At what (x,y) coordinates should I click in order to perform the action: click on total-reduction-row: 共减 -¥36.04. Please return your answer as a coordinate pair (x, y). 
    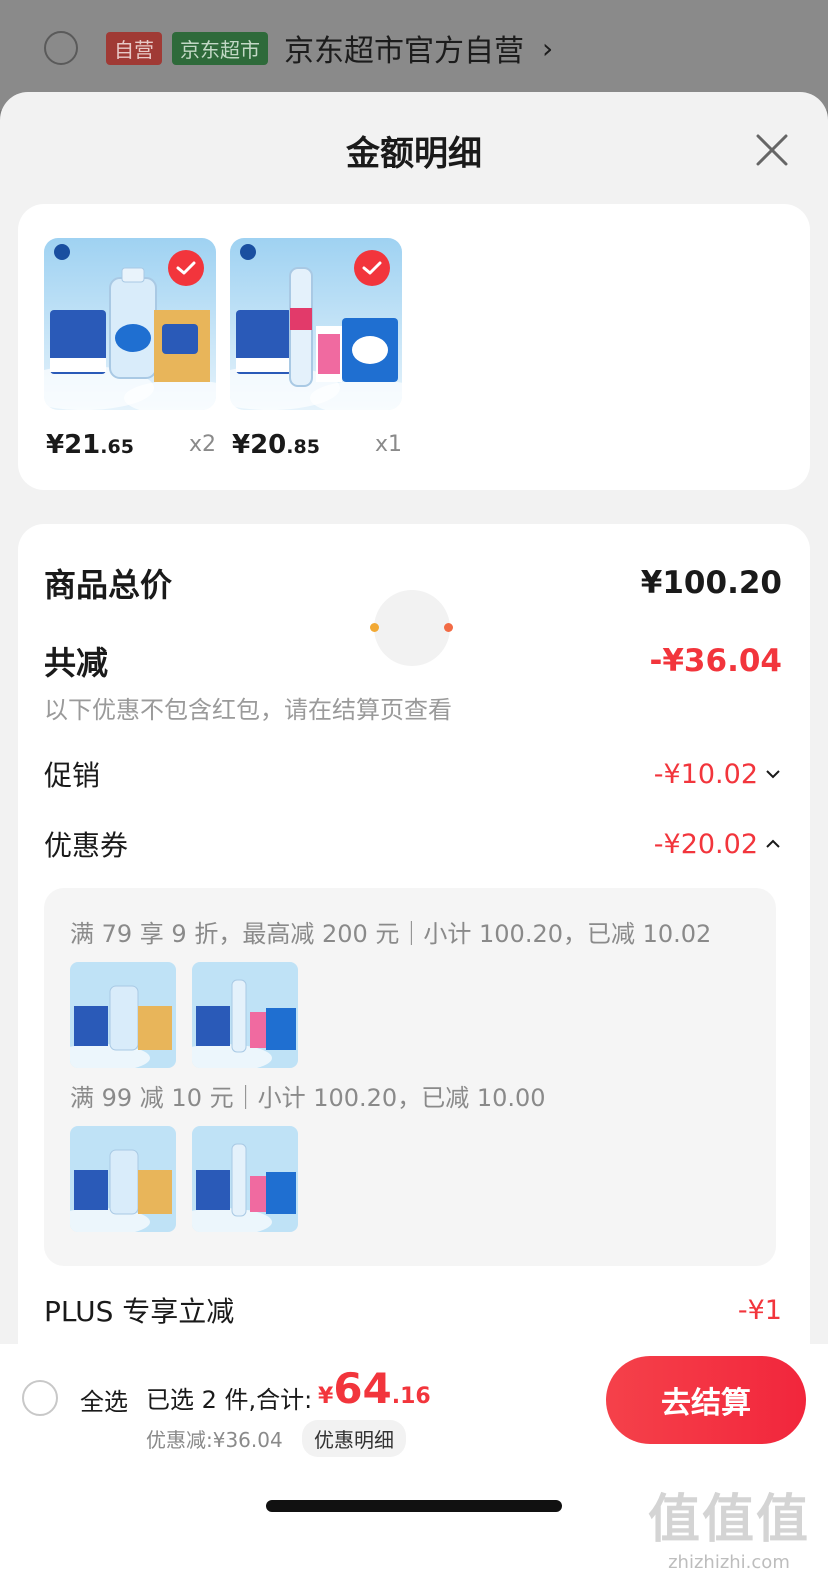
    Looking at the image, I should click on (413, 661).